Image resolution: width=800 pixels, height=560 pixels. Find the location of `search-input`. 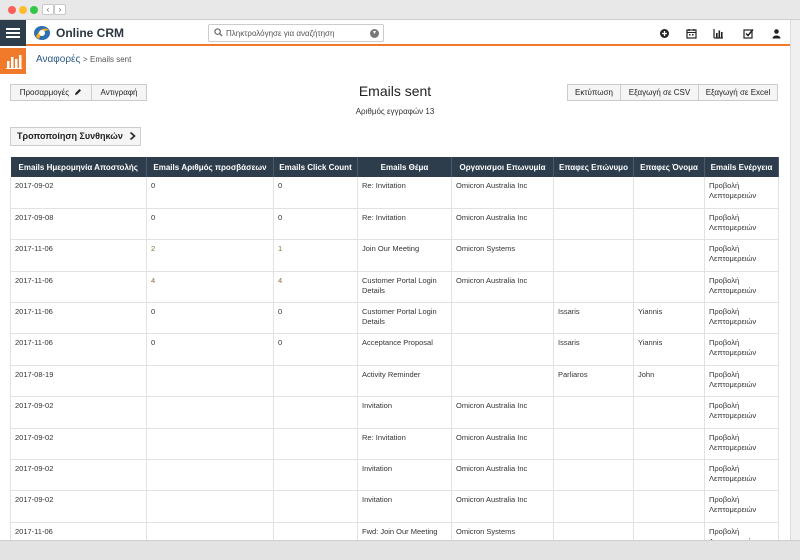

search-input is located at coordinates (296, 33).